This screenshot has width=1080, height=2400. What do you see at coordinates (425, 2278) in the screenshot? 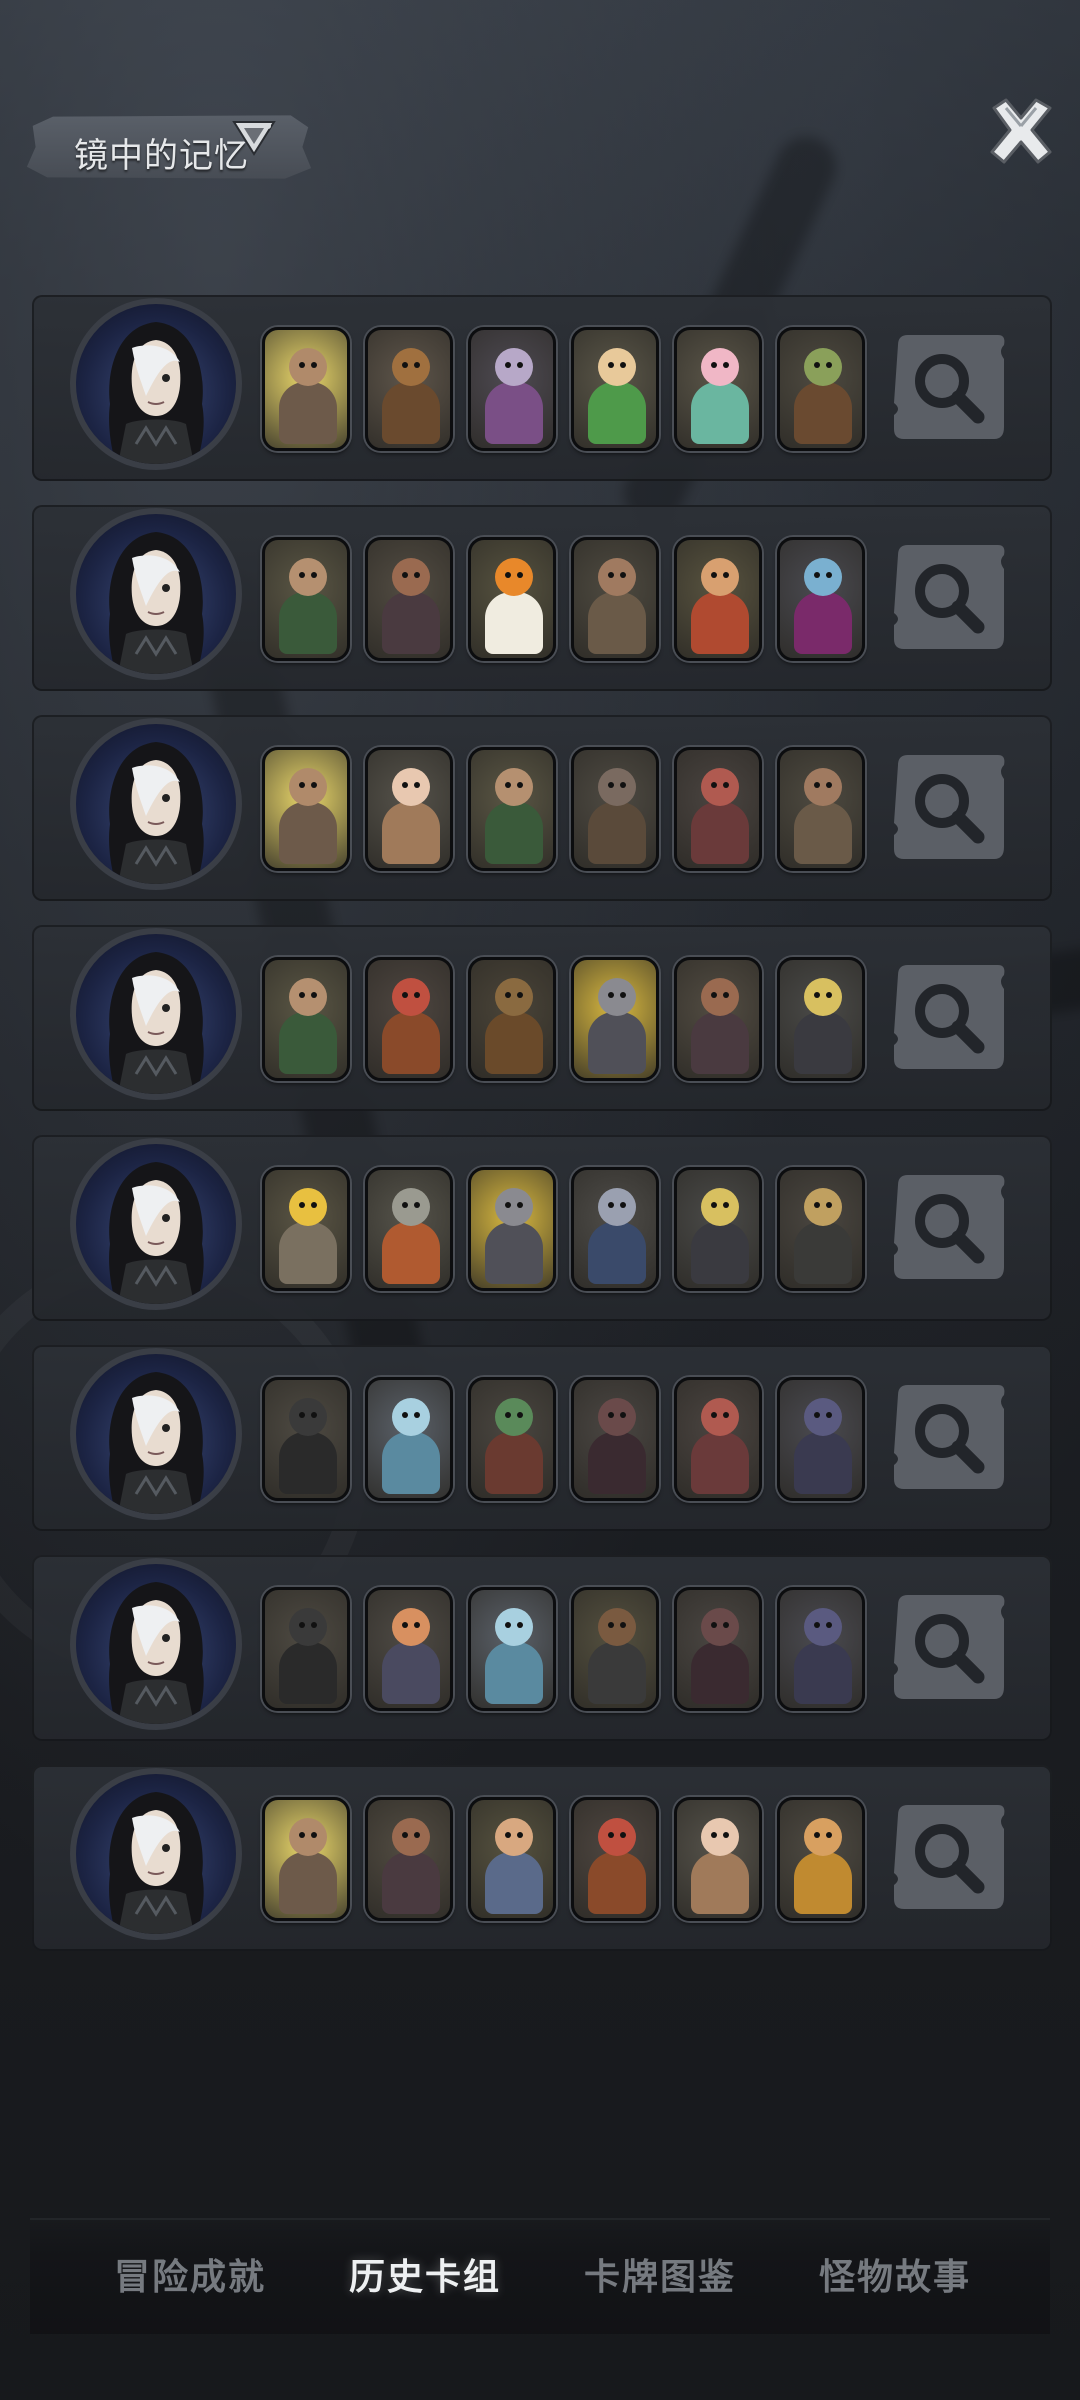
I see `tab-history-decks: 历史卡组` at bounding box center [425, 2278].